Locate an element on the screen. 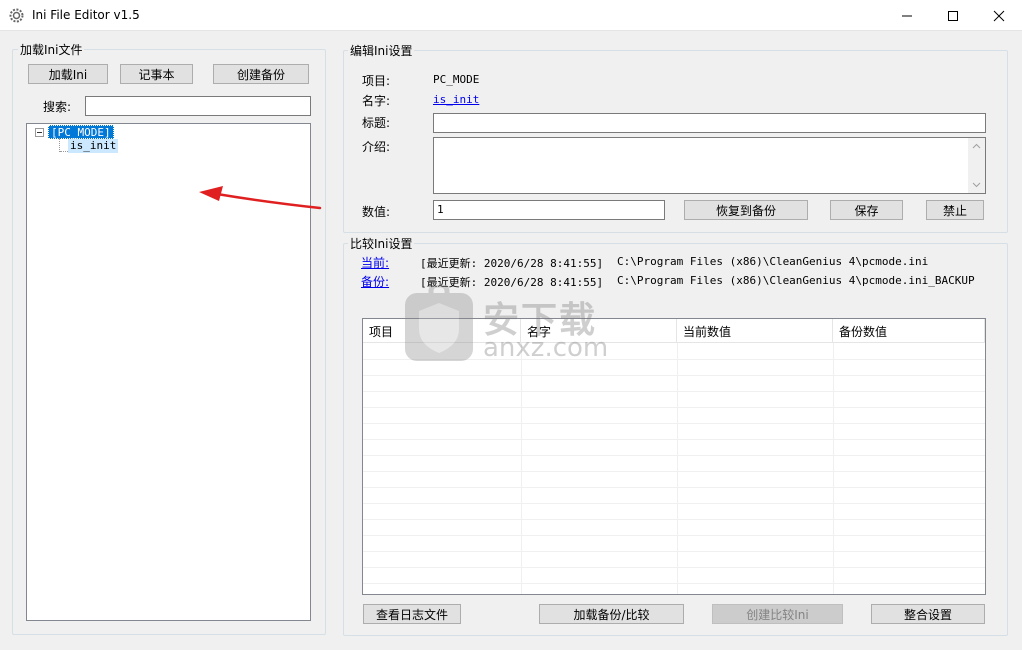 This screenshot has width=1022, height=650. maximize-icon is located at coordinates (953, 15).